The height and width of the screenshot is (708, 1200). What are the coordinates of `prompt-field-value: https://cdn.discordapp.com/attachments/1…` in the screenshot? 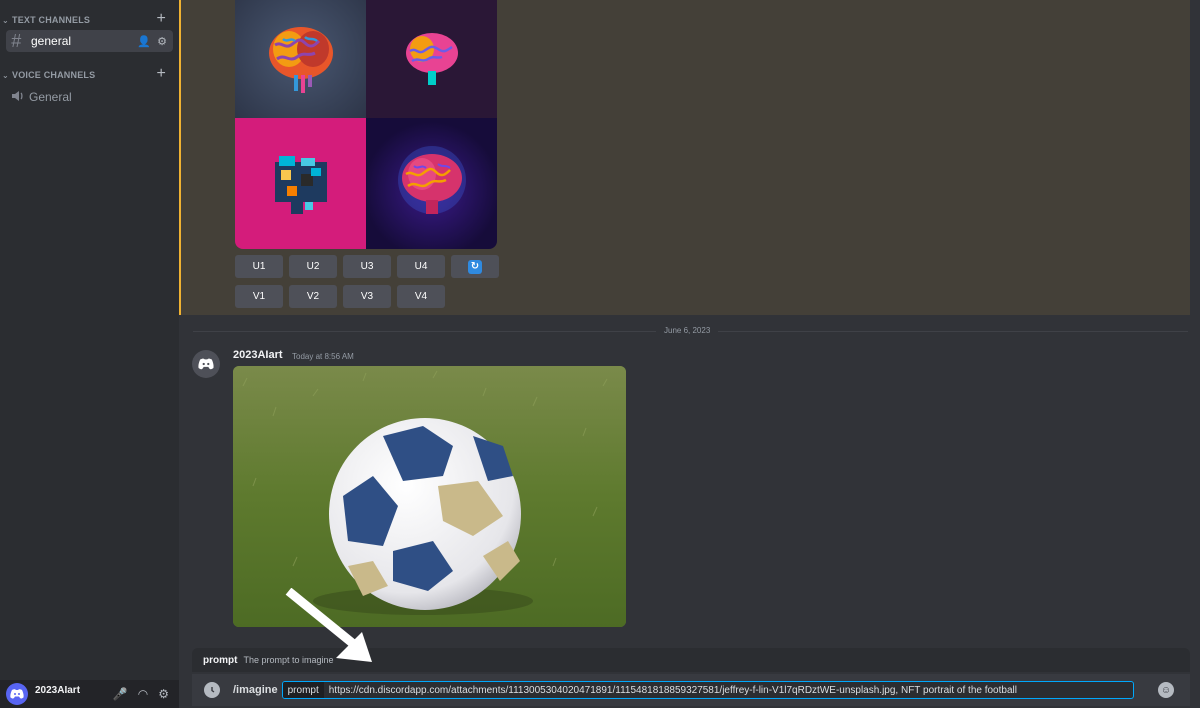 It's located at (673, 690).